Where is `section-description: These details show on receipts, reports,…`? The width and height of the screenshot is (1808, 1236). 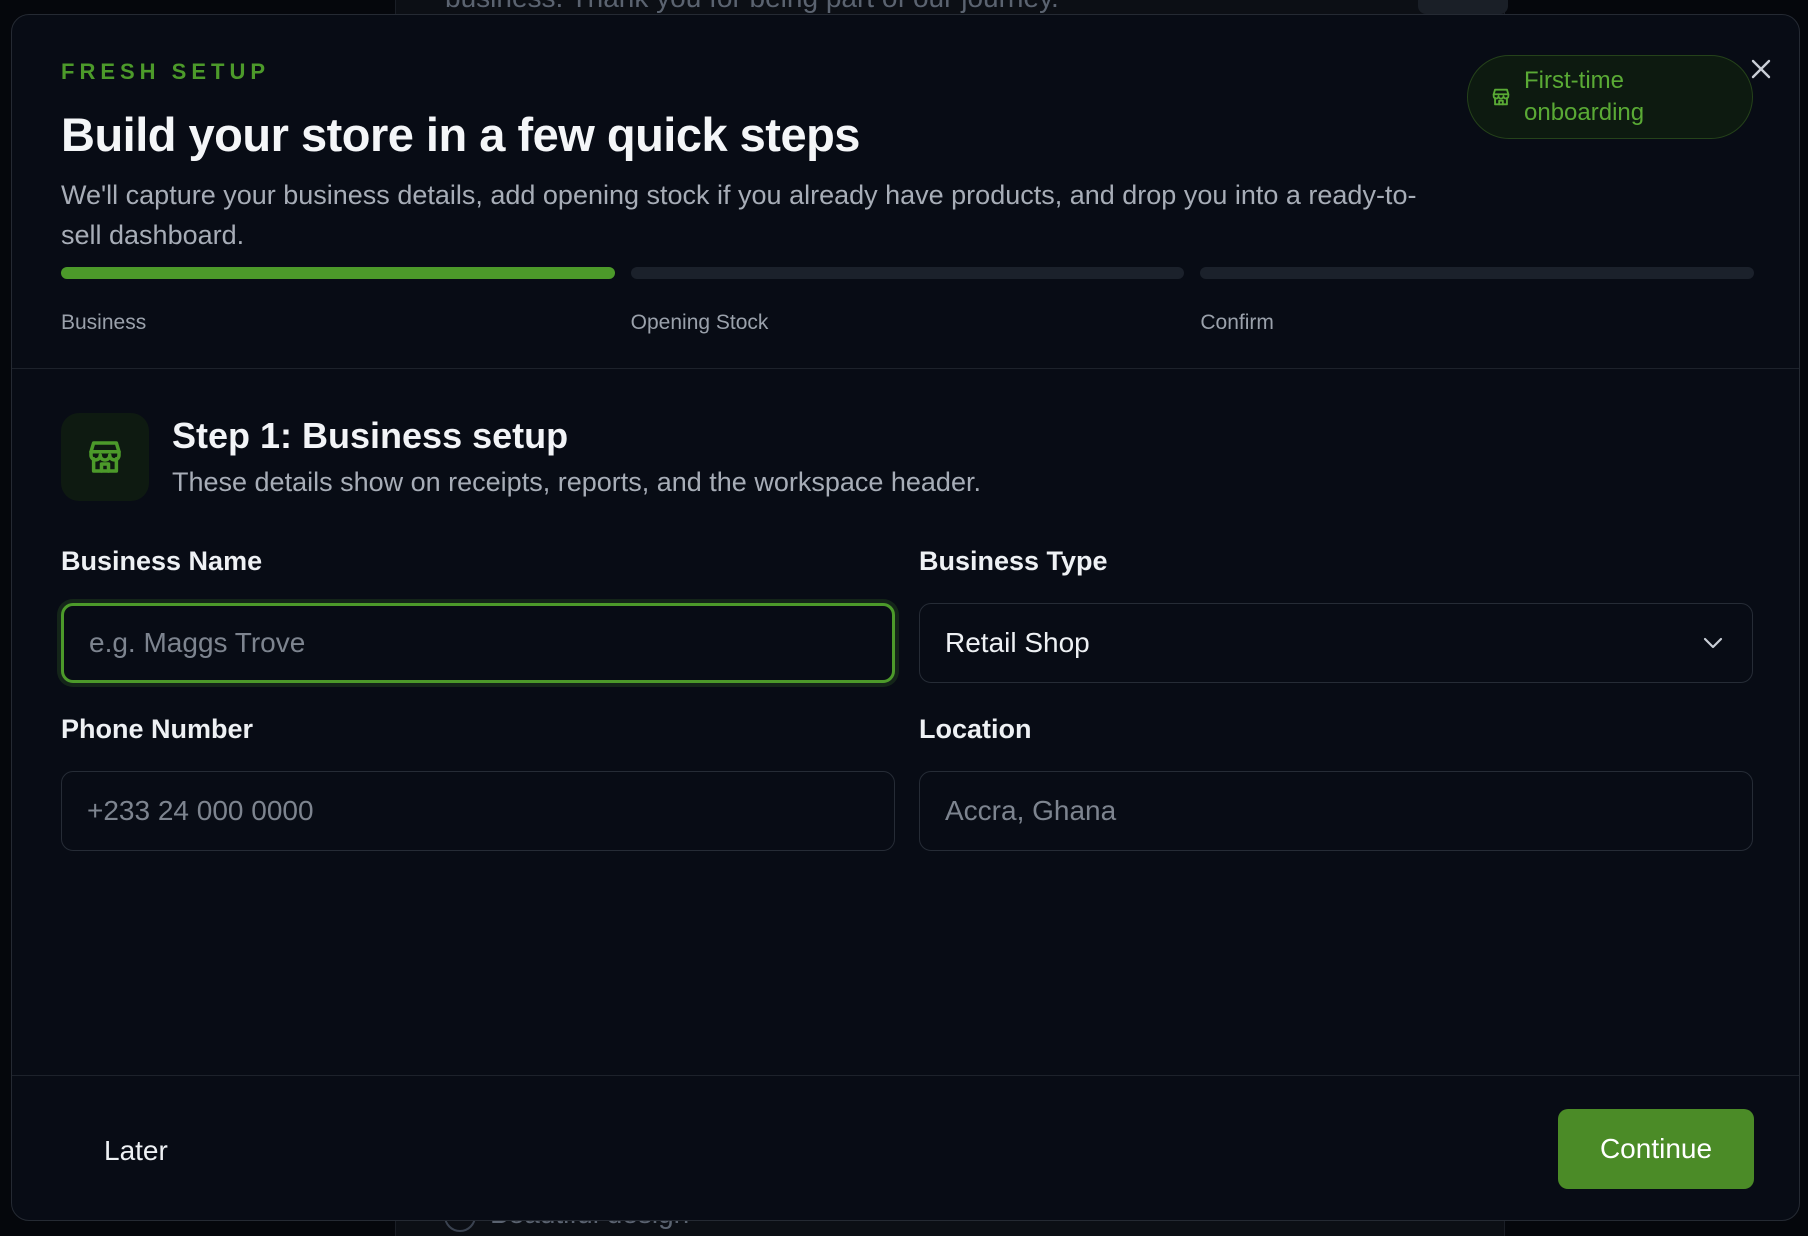 section-description: These details show on receipts, reports,… is located at coordinates (576, 482).